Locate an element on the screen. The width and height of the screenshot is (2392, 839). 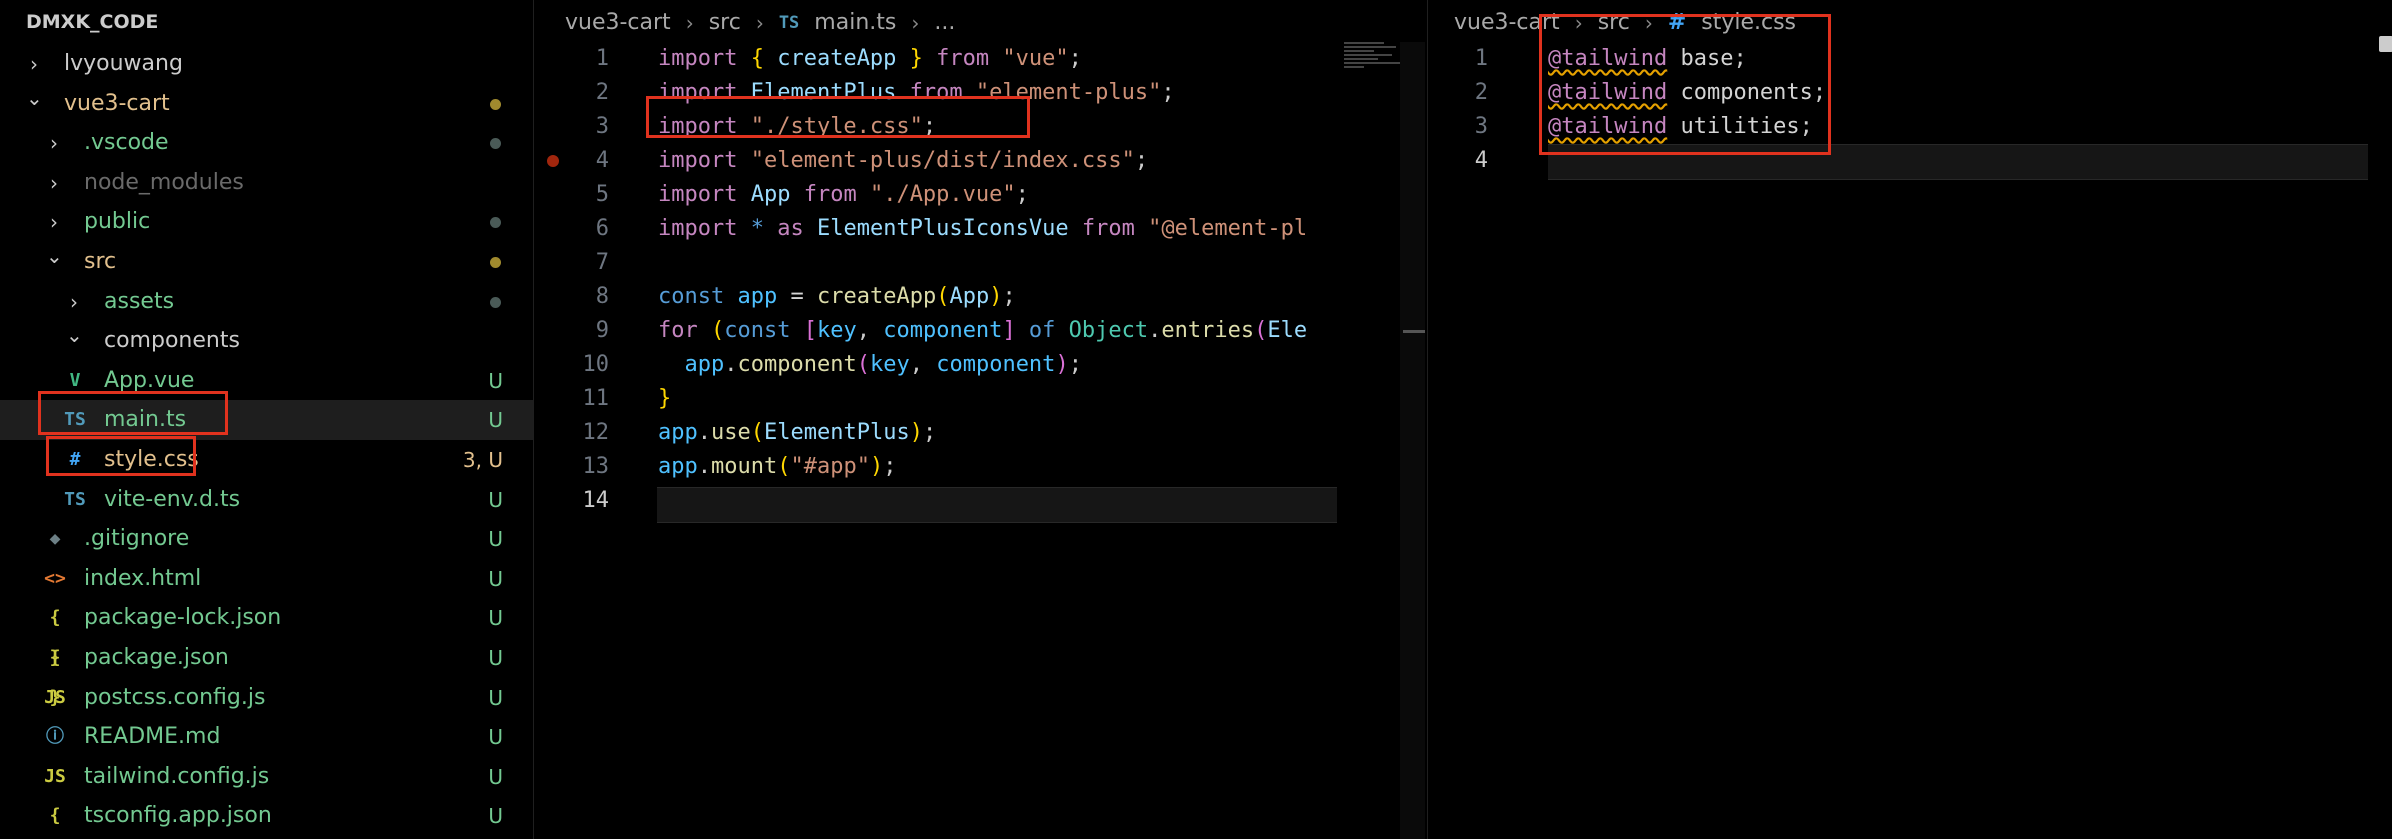
code-line: 13 app.mount("#app"); is located at coordinates (980, 467).